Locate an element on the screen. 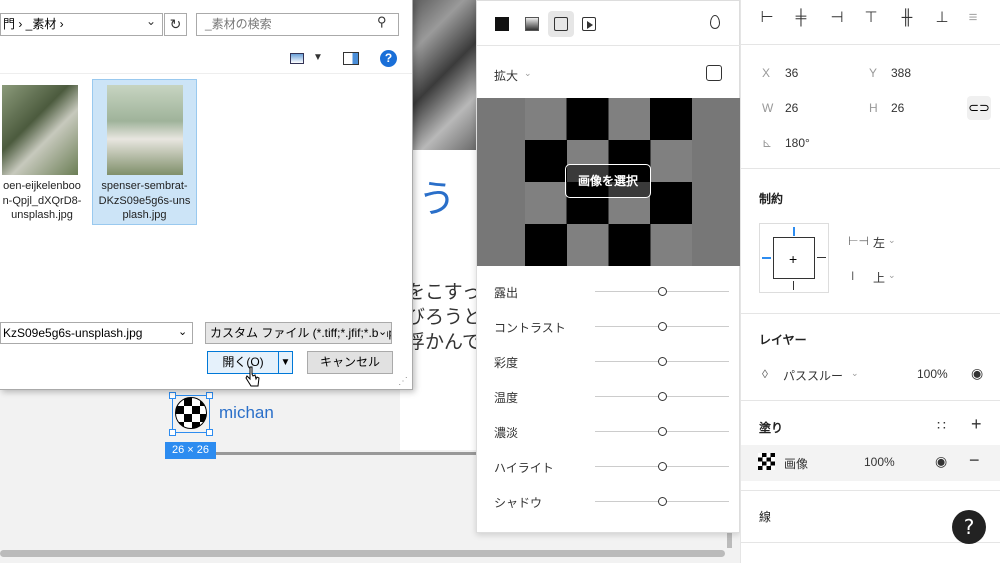 The height and width of the screenshot is (563, 1000). fill-title: 塗り is located at coordinates (771, 428).